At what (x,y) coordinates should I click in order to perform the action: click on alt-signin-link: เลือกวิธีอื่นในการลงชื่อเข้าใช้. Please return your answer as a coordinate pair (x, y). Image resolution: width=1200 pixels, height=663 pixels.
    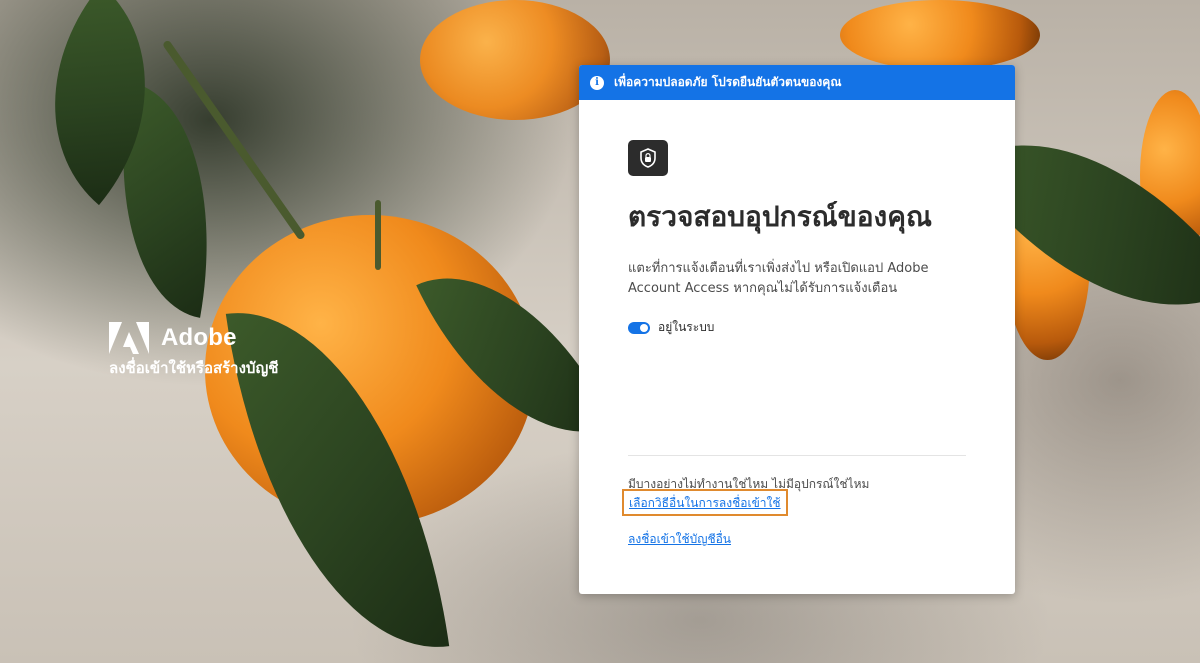
    Looking at the image, I should click on (705, 503).